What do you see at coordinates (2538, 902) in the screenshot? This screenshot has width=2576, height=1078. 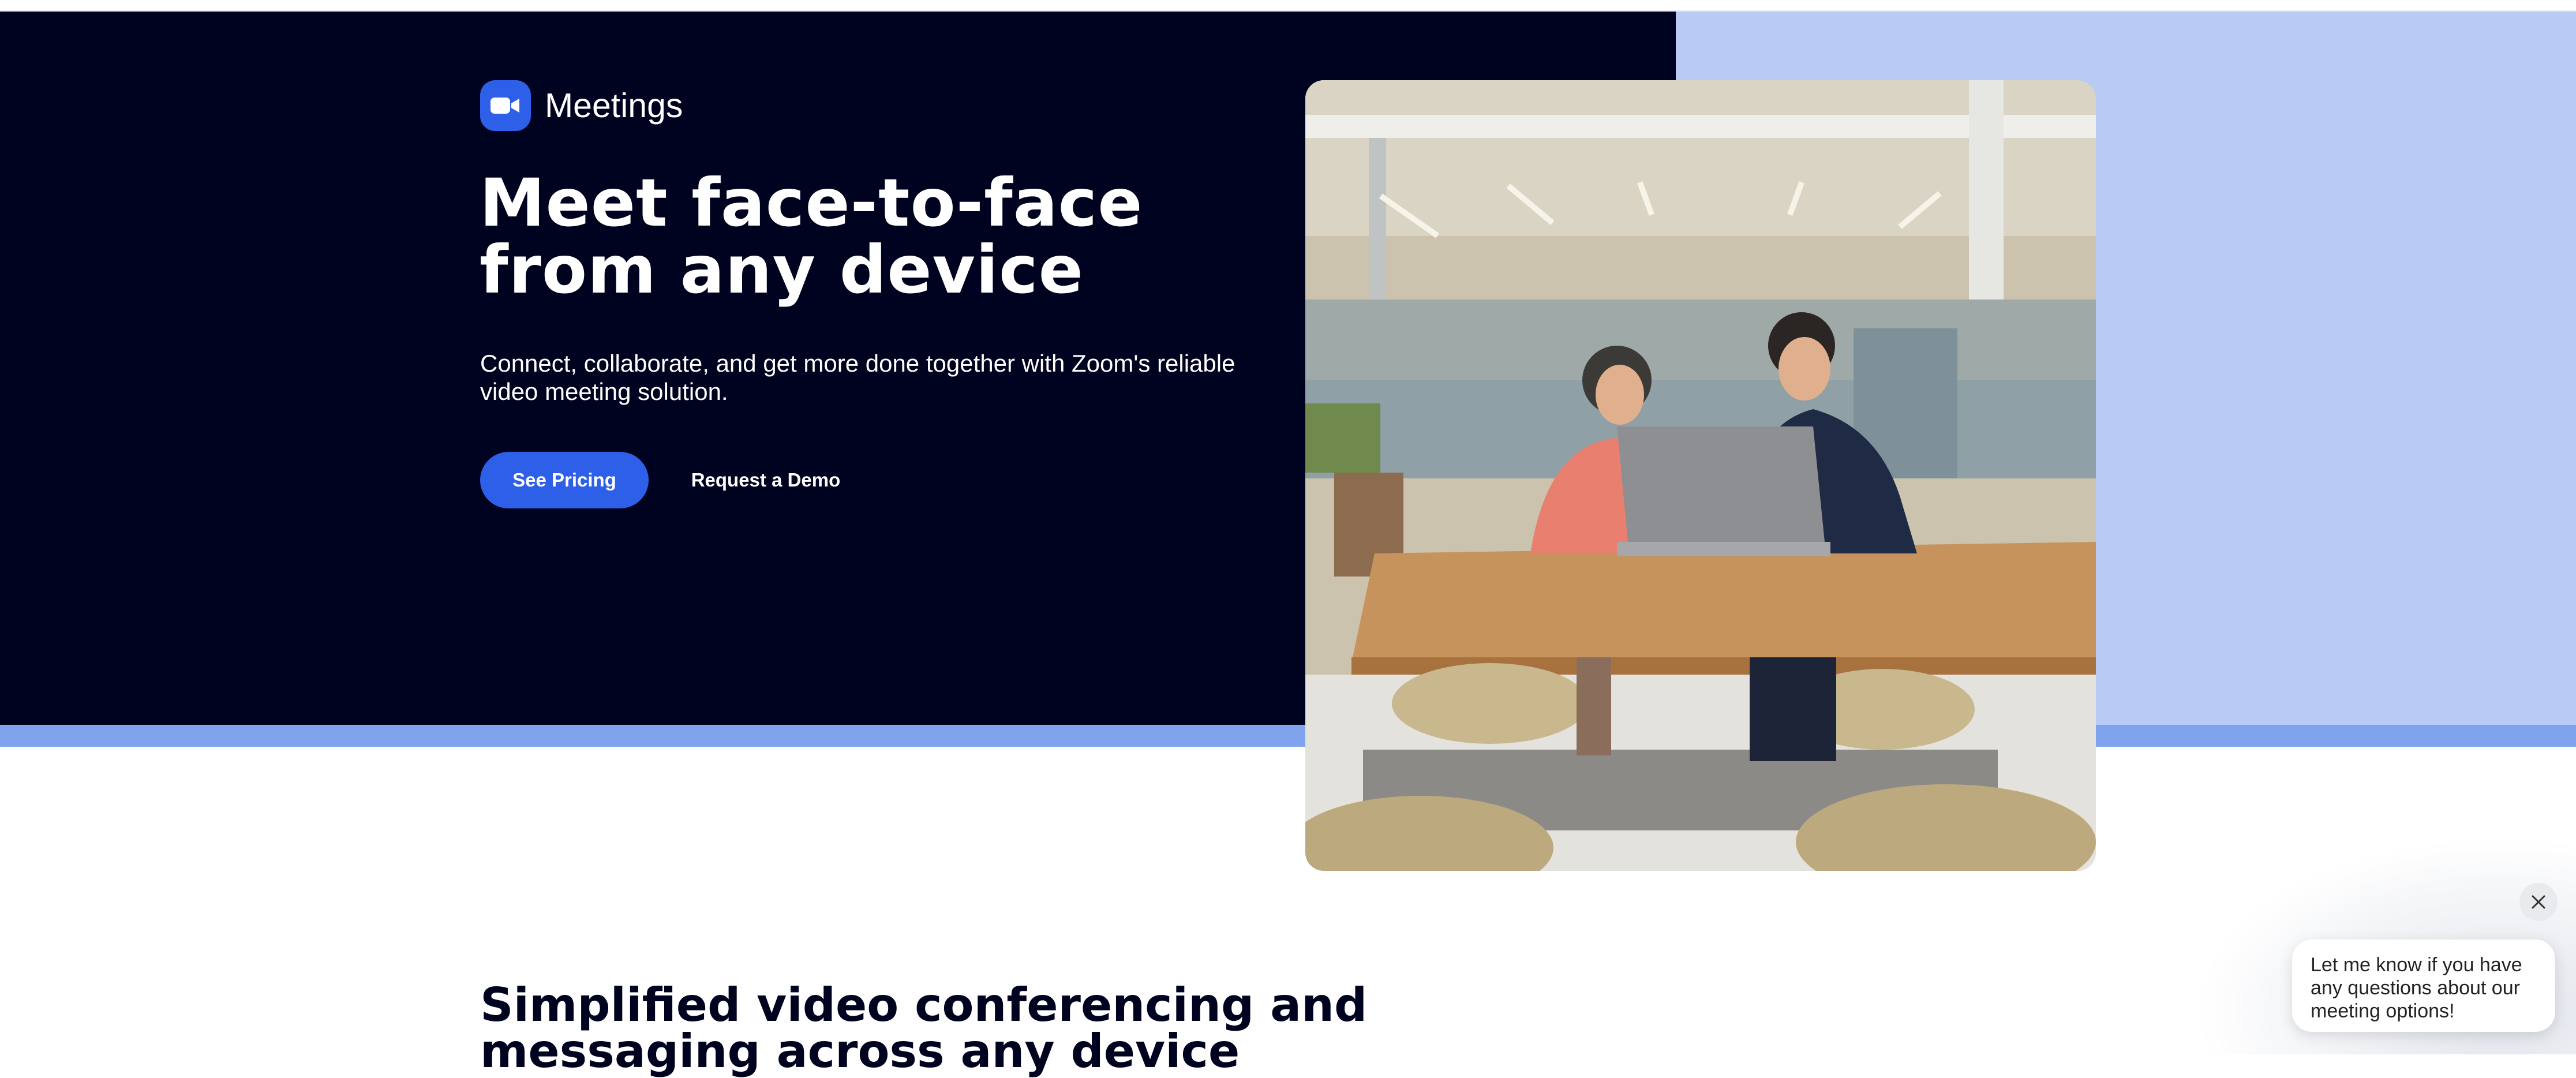 I see `close-icon` at bounding box center [2538, 902].